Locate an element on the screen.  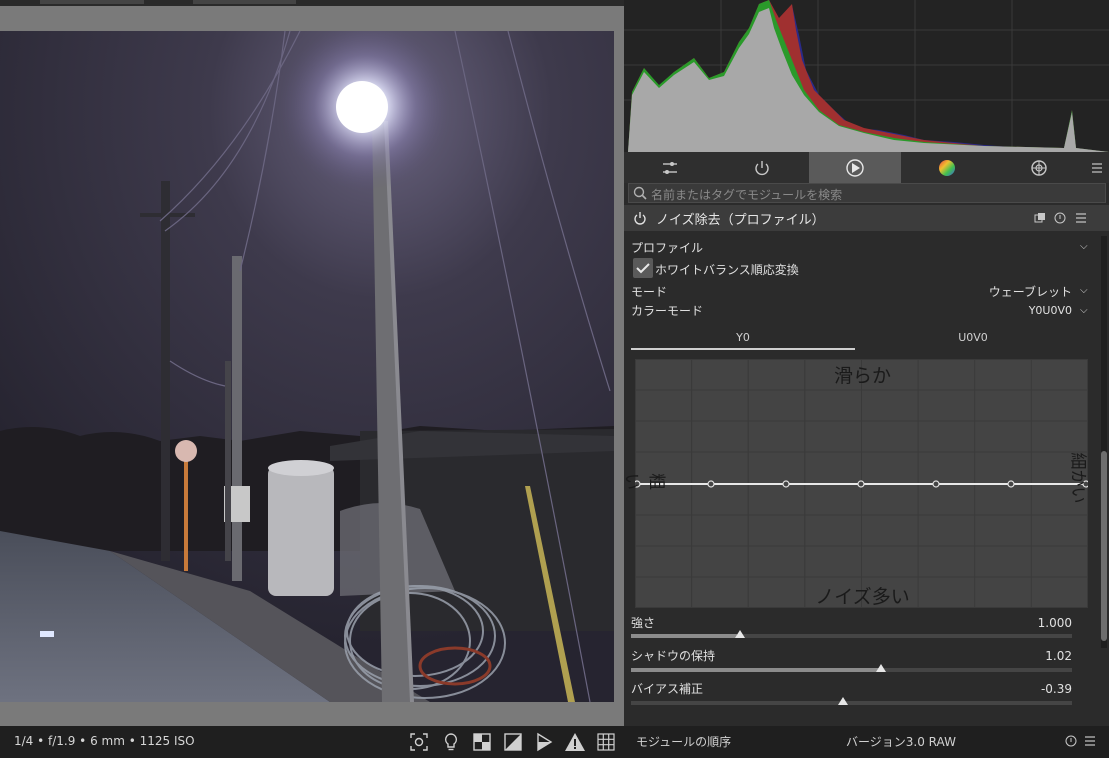
strength-value: 1.000 is located at coordinates (1031, 623).